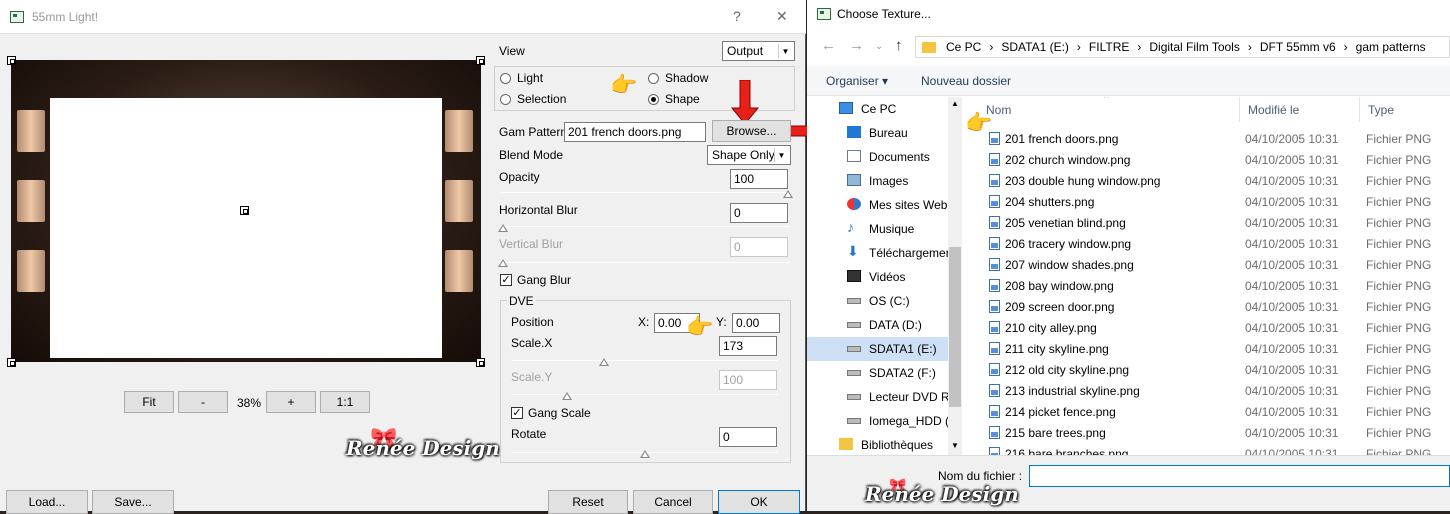  What do you see at coordinates (480, 362) in the screenshot?
I see `resize-handle-br` at bounding box center [480, 362].